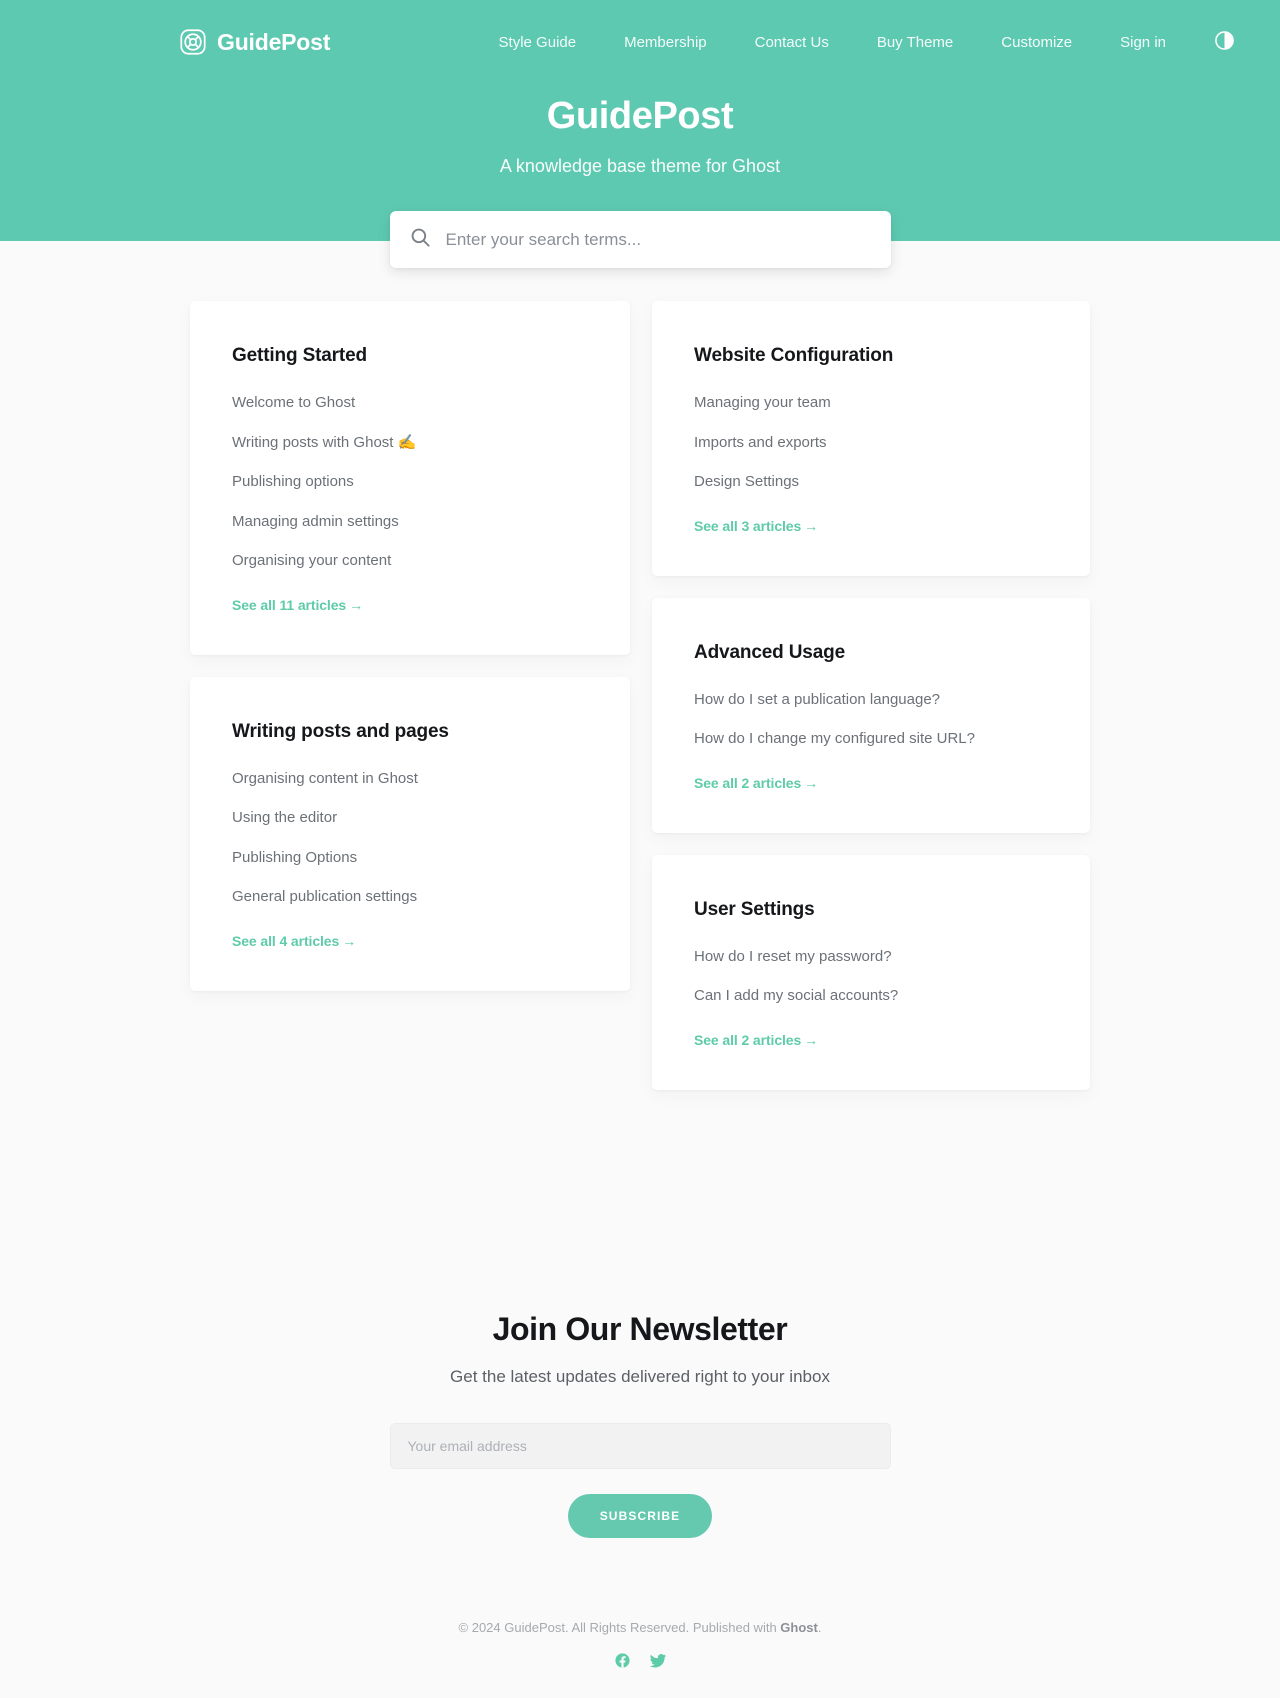 The image size is (1280, 1698). Describe the element at coordinates (794, 355) in the screenshot. I see `card-title: Website Configuration` at that location.